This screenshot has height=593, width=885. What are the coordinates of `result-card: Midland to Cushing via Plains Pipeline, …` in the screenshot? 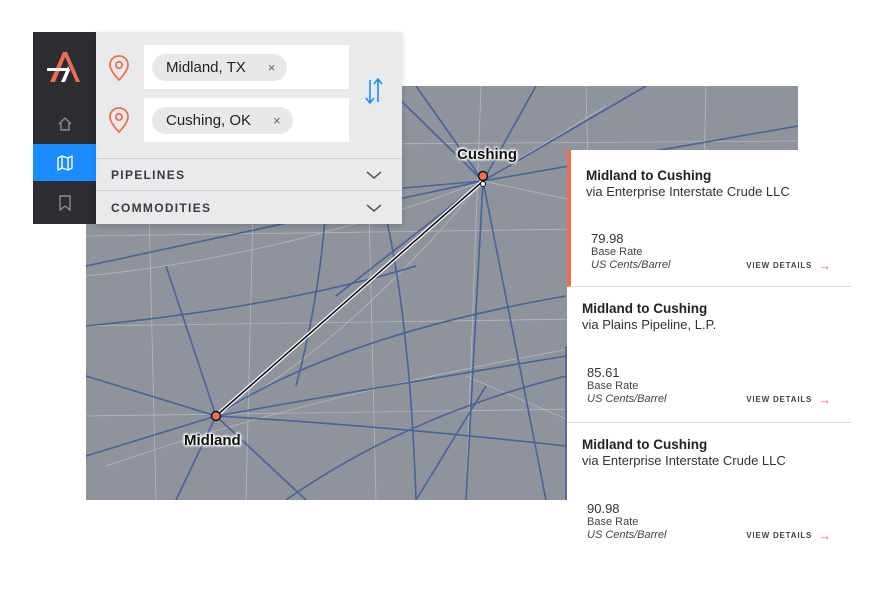 It's located at (709, 355).